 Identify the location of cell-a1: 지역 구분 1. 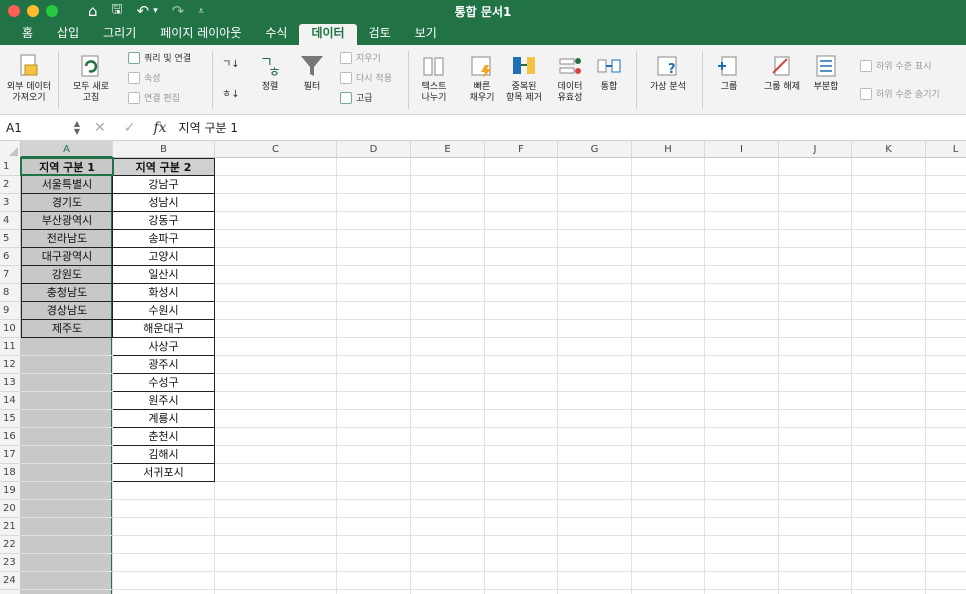
(67, 167).